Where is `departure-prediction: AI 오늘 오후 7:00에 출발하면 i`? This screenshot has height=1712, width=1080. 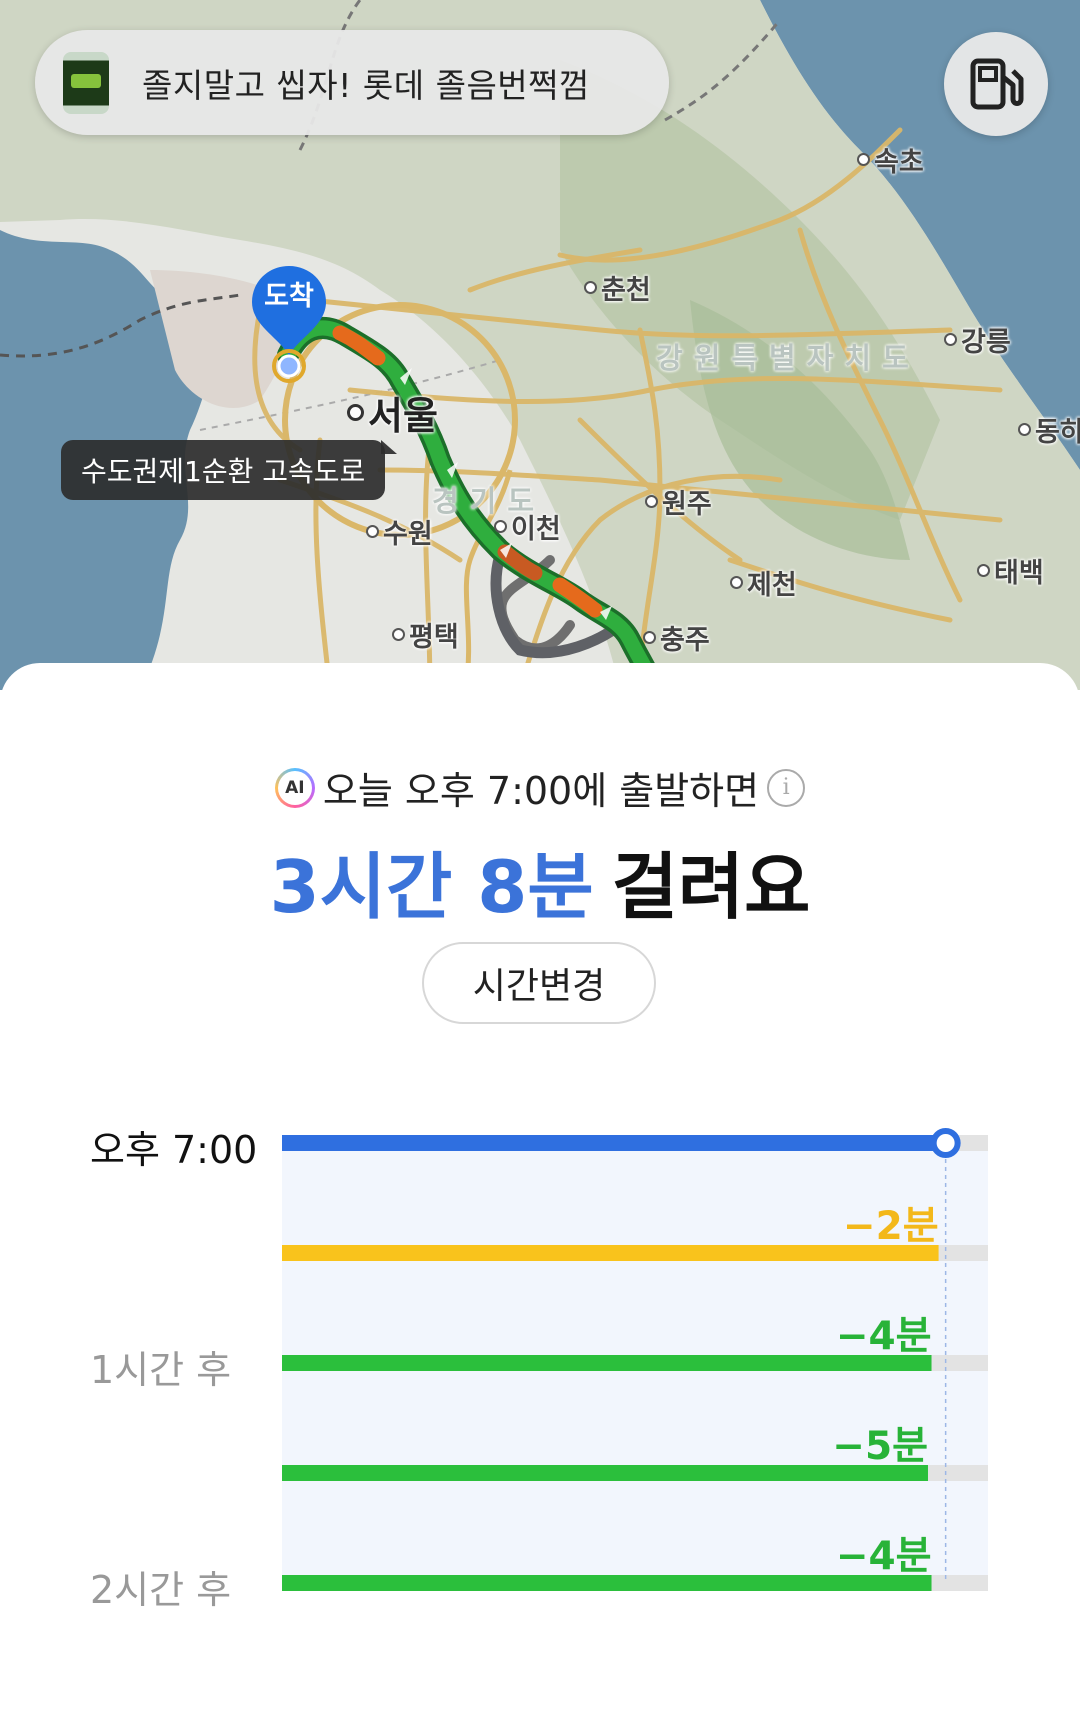
departure-prediction: AI 오늘 오후 7:00에 출발하면 i is located at coordinates (540, 787).